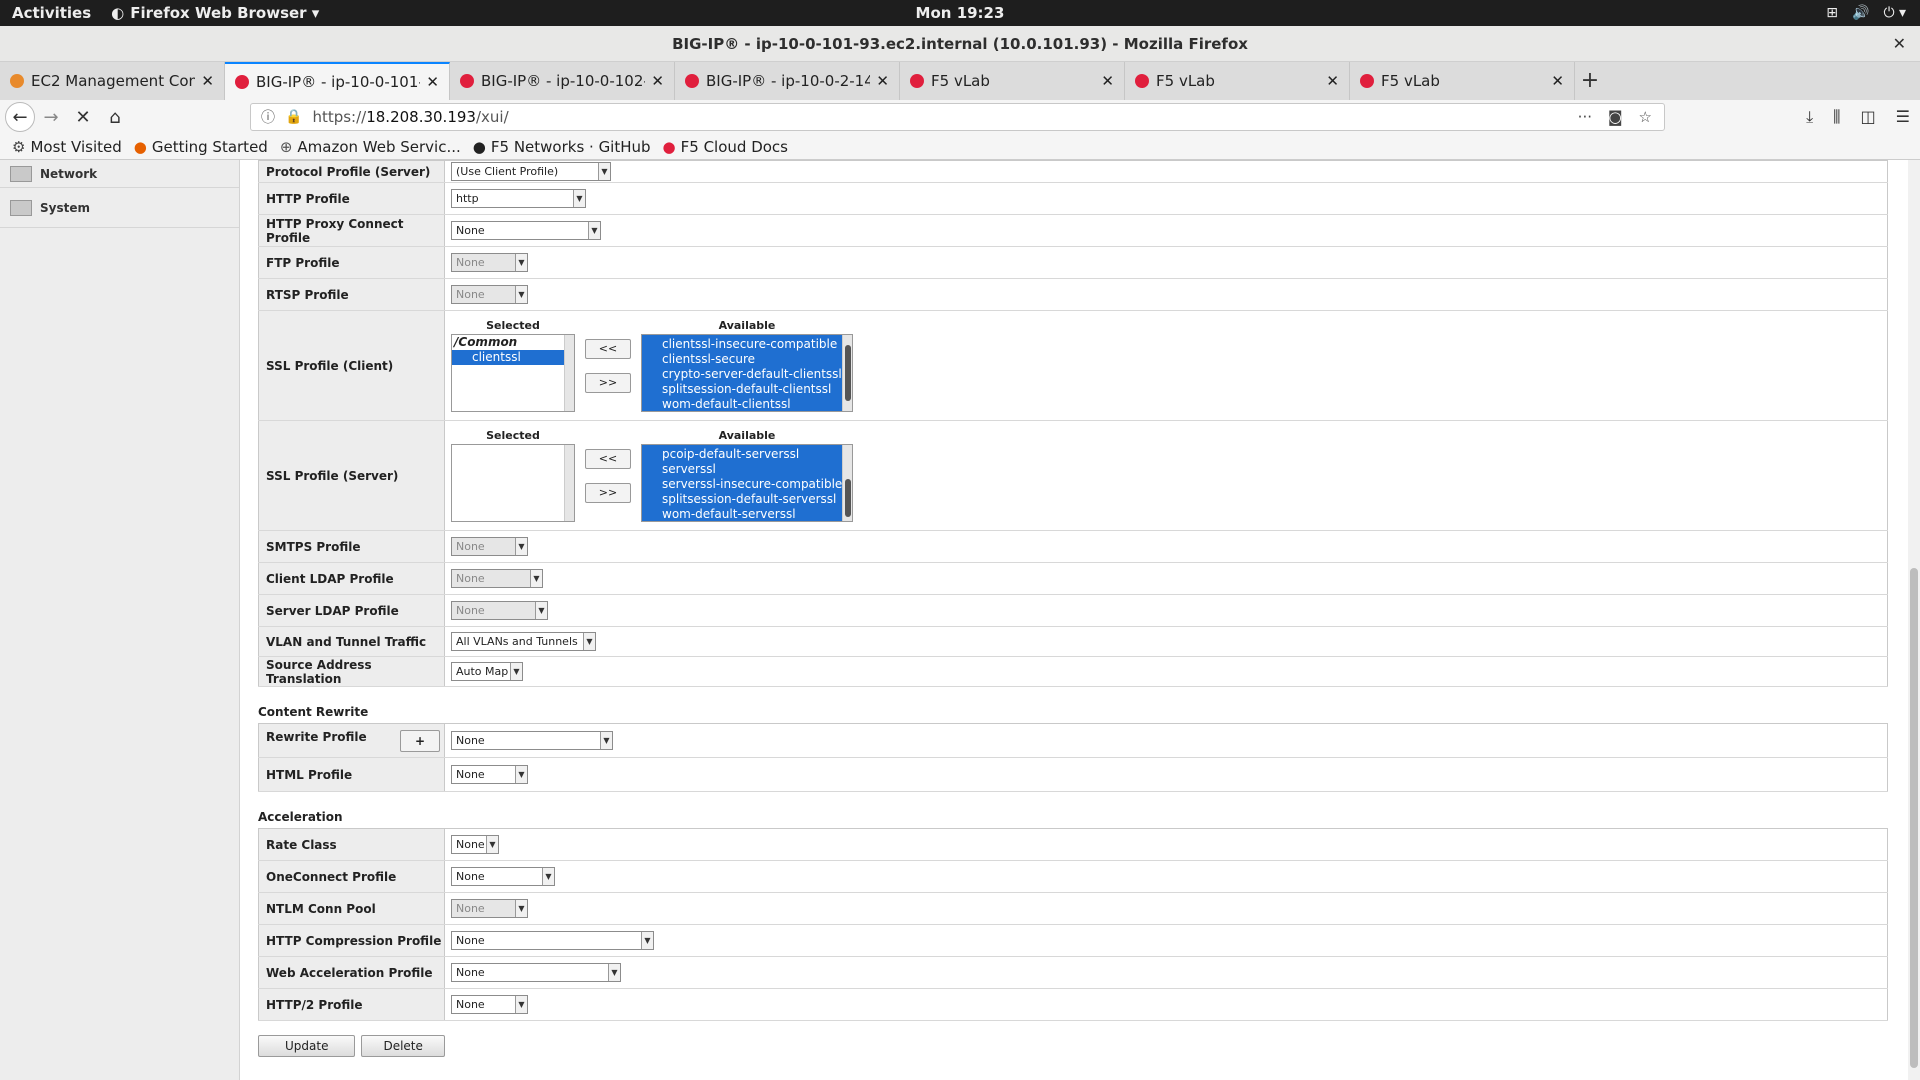 The width and height of the screenshot is (1920, 1080). Describe the element at coordinates (725, 147) in the screenshot. I see `bookmark-item: ● F5 Cloud Docs` at that location.